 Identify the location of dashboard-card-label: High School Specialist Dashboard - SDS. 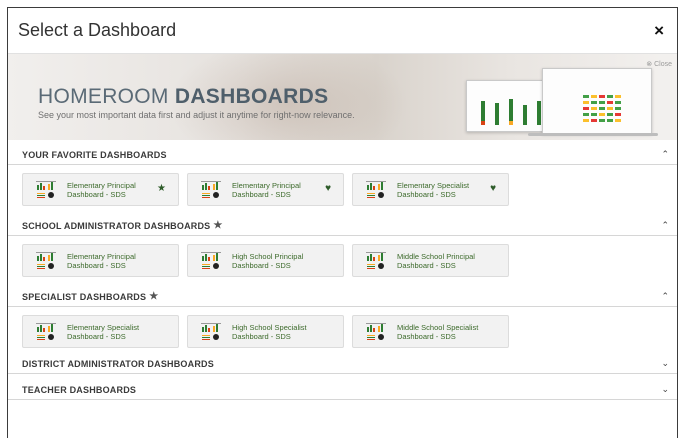
(283, 332).